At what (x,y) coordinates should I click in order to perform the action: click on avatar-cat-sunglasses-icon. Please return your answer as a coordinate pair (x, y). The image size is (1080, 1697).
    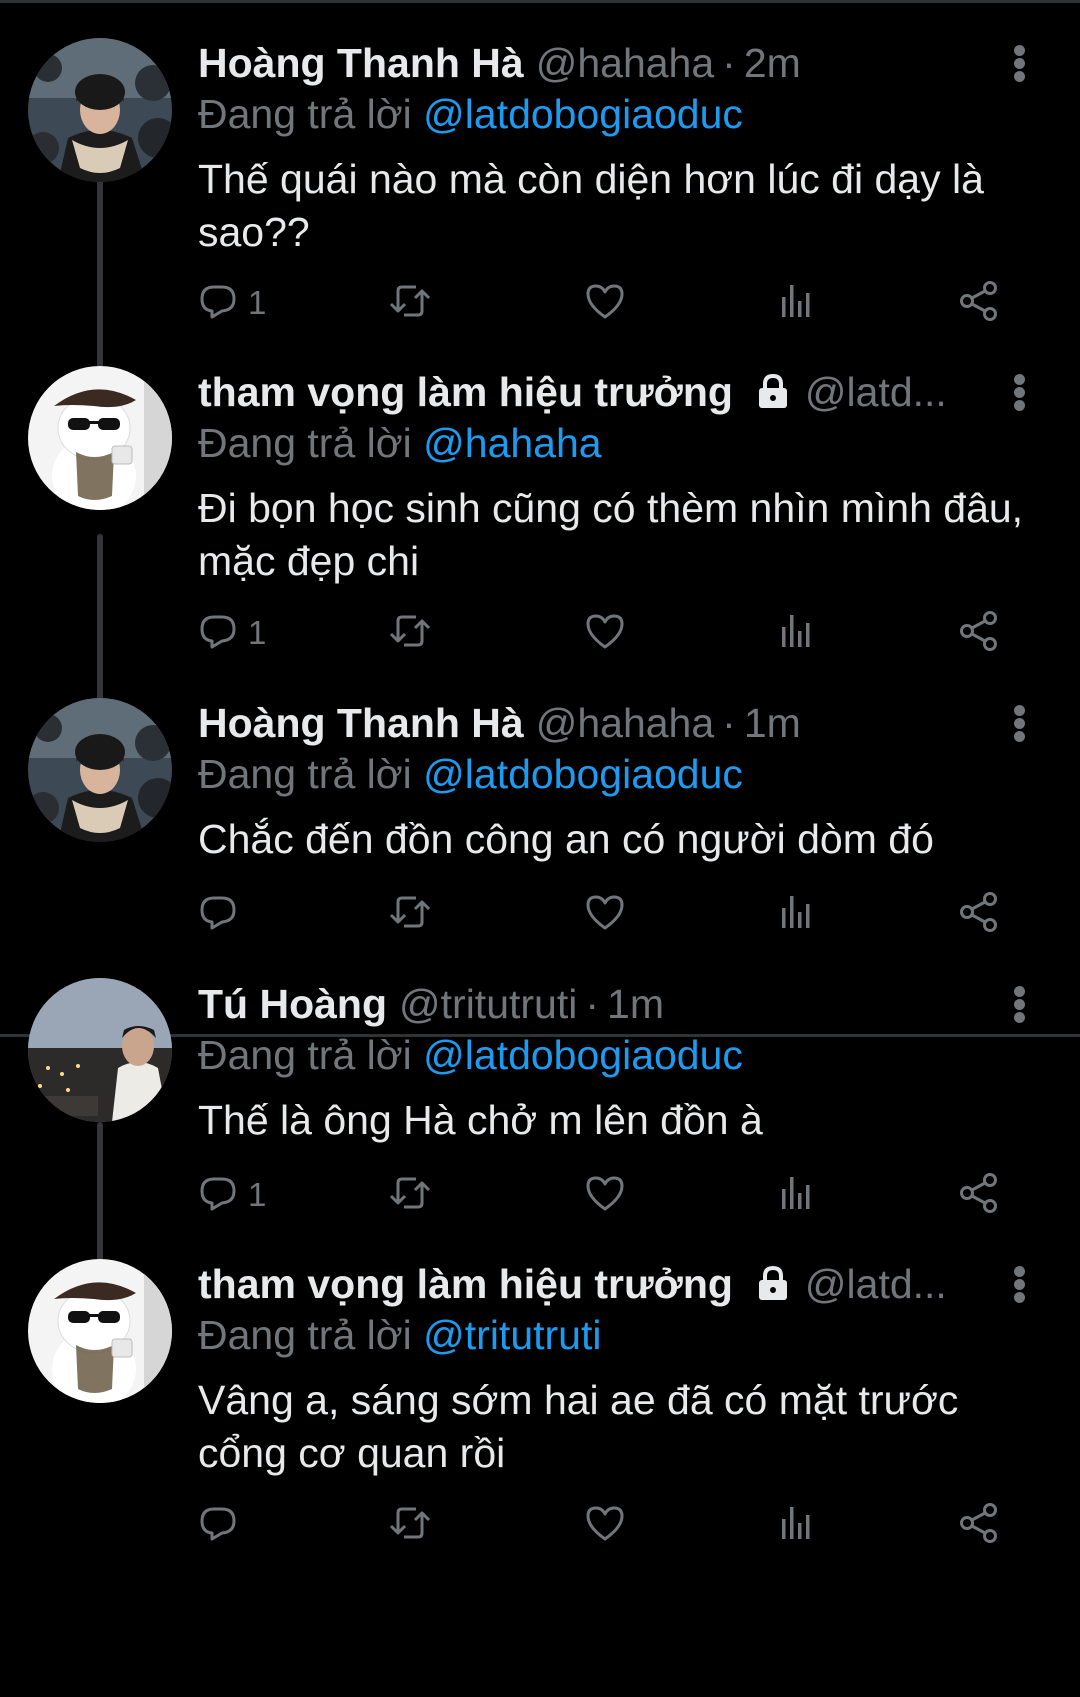
    Looking at the image, I should click on (100, 438).